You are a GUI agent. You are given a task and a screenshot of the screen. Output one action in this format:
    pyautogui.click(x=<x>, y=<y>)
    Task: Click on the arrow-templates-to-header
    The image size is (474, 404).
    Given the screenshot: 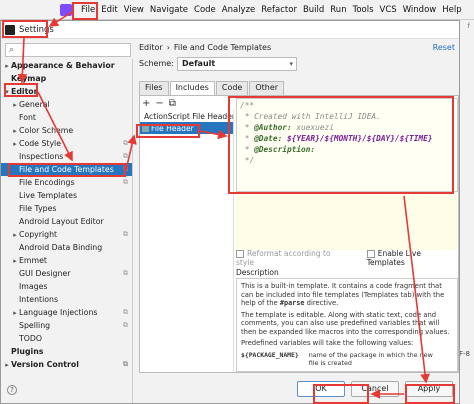 What is the action you would take?
    pyautogui.click(x=131, y=152)
    